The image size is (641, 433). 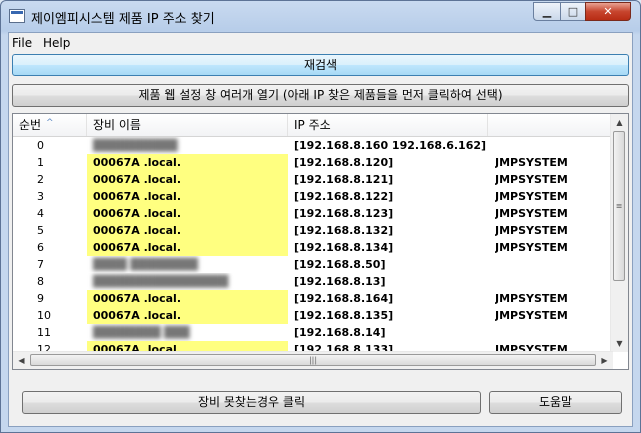 I want to click on table-row: 11 ████████ ███ [192.168.8.14], so click(x=313, y=332).